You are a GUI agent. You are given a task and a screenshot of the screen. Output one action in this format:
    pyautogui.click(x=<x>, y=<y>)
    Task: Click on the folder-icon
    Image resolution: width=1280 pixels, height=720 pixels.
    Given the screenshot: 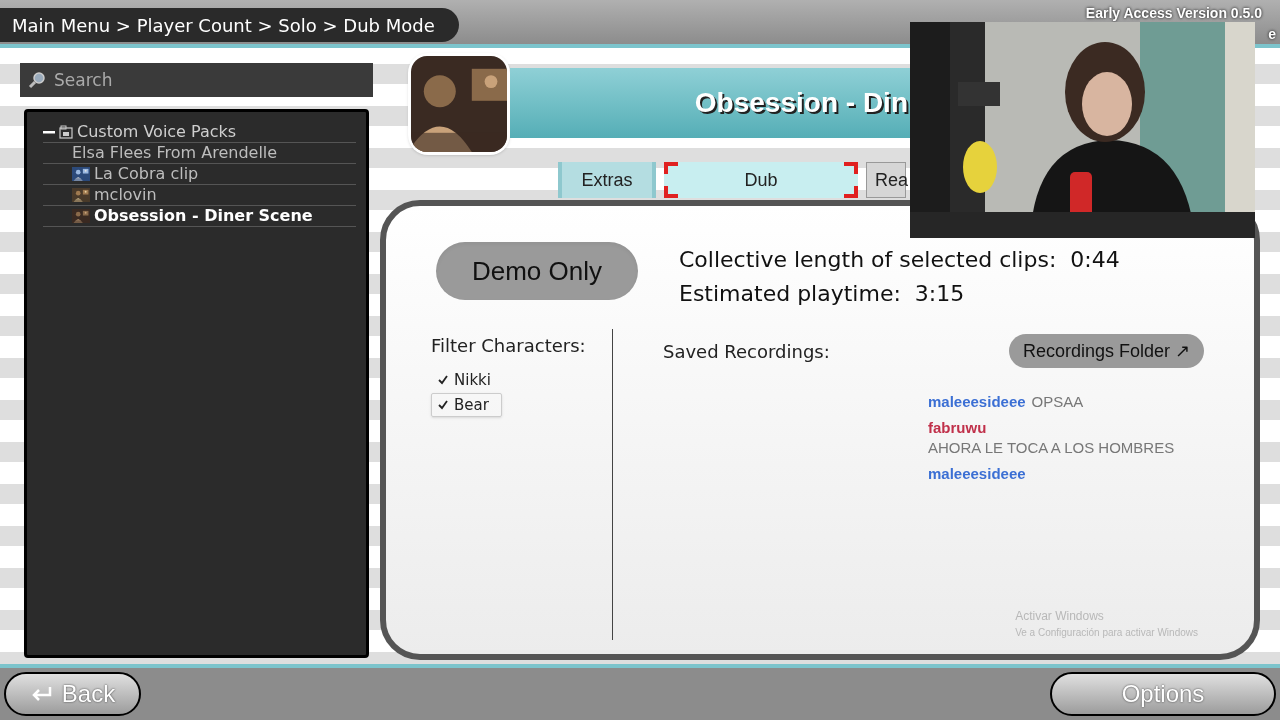 What is the action you would take?
    pyautogui.click(x=66, y=132)
    